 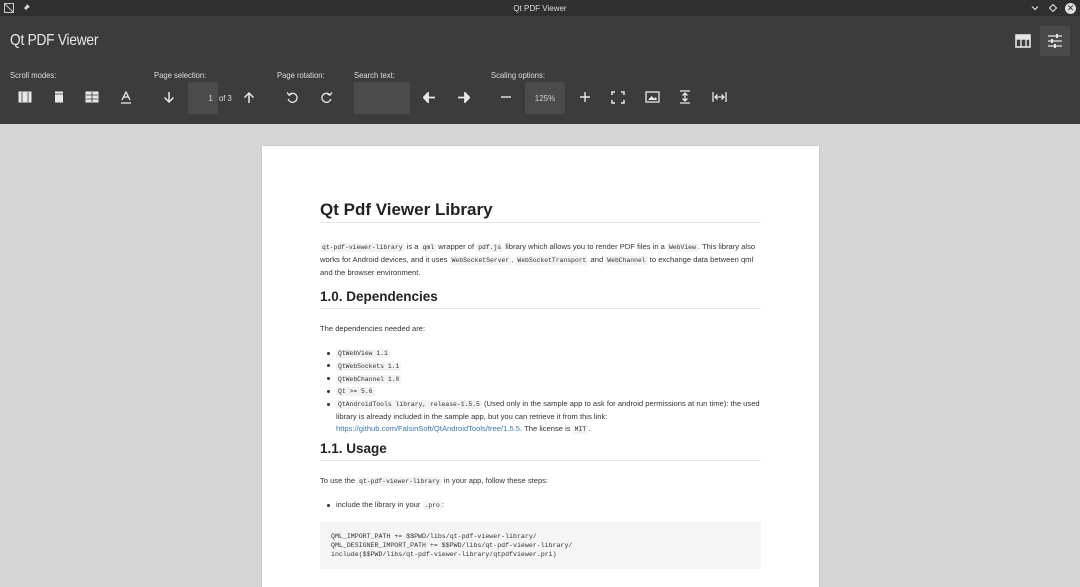 I want to click on zoom-value: 125%, so click(x=545, y=98).